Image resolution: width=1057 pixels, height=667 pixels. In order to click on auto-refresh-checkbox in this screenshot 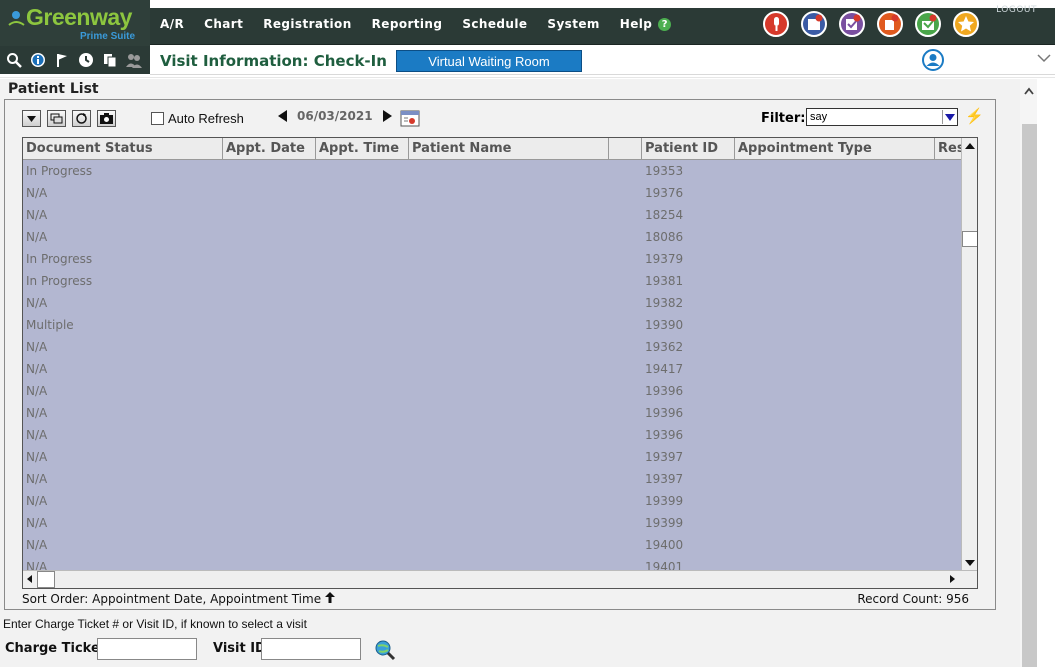, I will do `click(157, 118)`.